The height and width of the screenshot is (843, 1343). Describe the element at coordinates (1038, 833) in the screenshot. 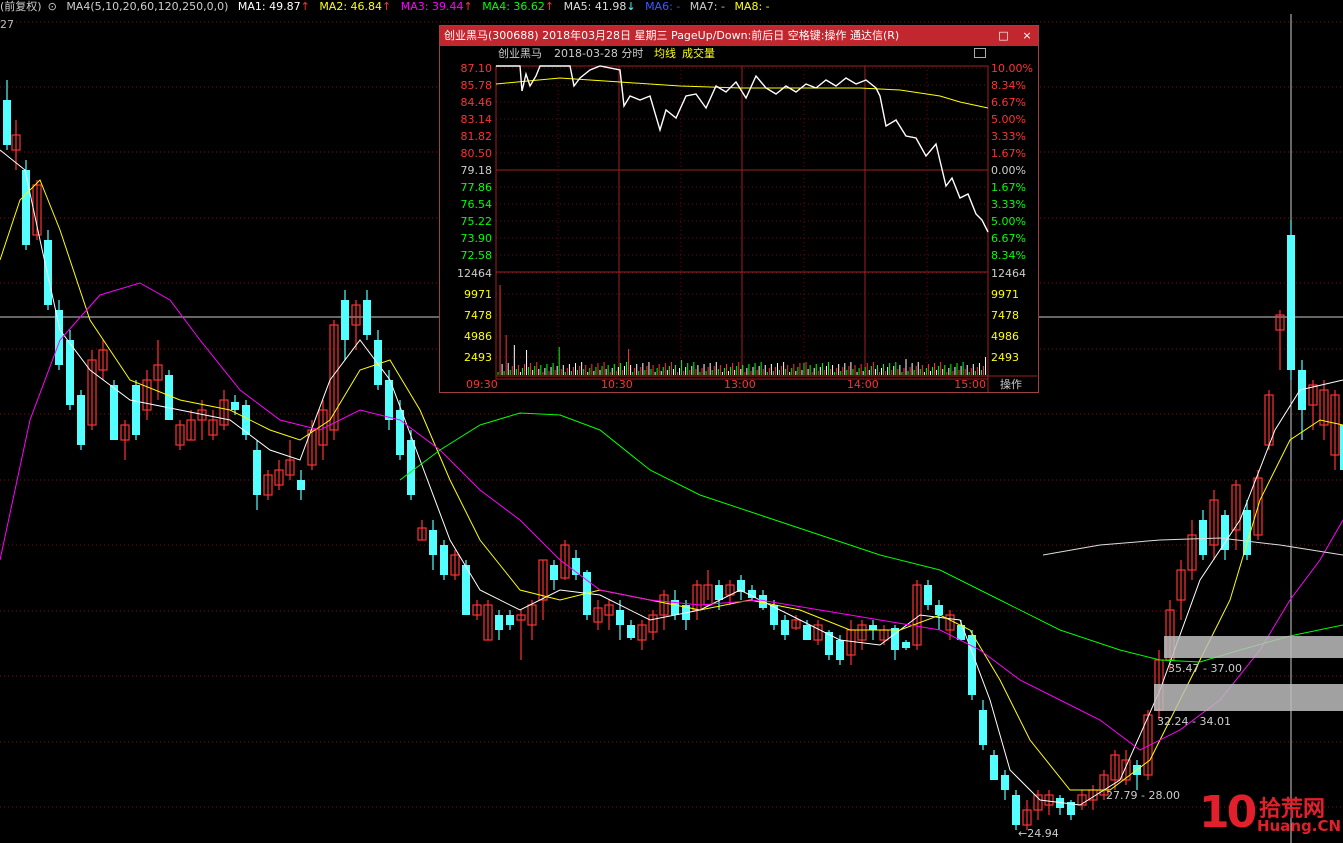

I see `low-price-label: ←24.94` at that location.